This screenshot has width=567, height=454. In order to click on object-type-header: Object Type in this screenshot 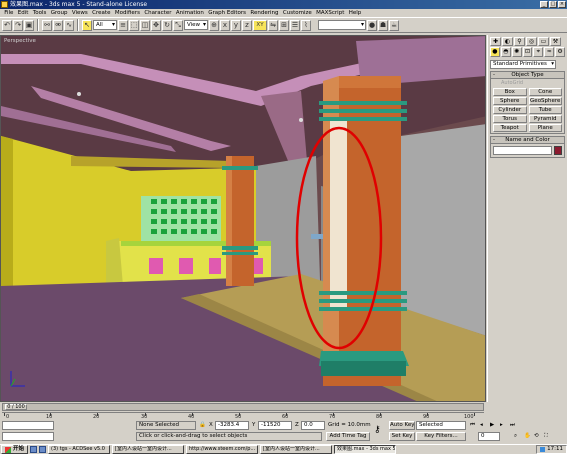, I will do `click(527, 75)`.